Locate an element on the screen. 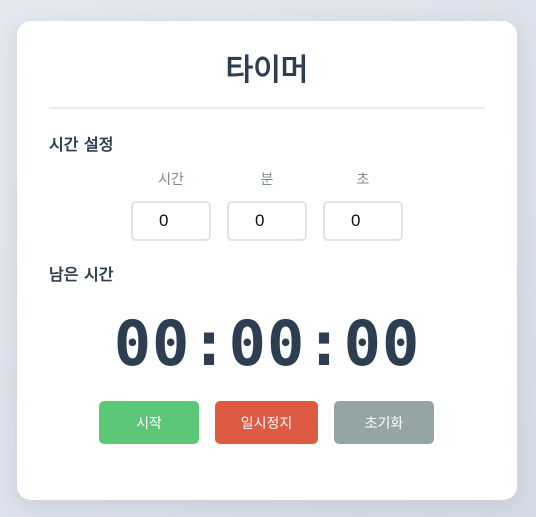  hours-field-group: 시간 is located at coordinates (171, 206).